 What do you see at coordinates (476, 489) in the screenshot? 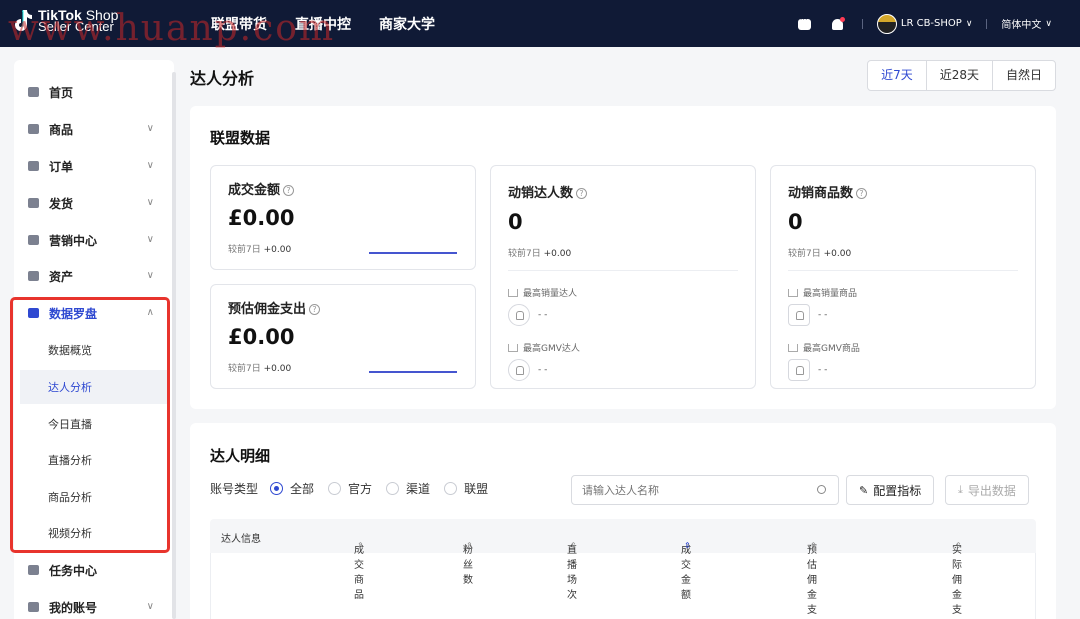
I see `radio-label: 联盟` at bounding box center [476, 489].